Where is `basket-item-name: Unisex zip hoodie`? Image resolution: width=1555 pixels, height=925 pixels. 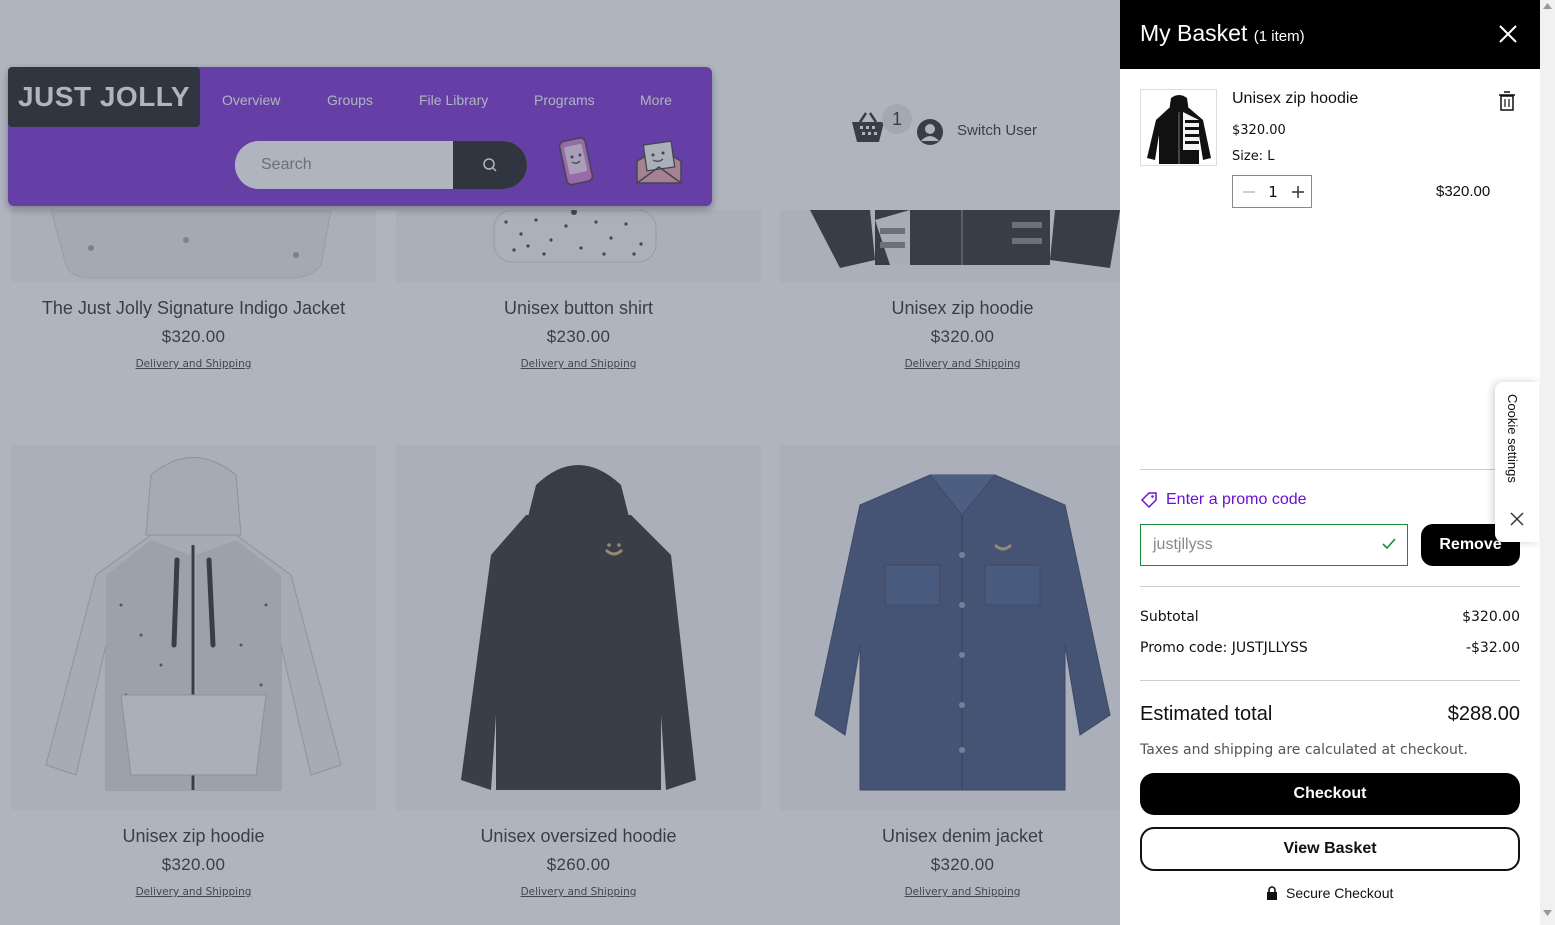 basket-item-name: Unisex zip hoodie is located at coordinates (1295, 99).